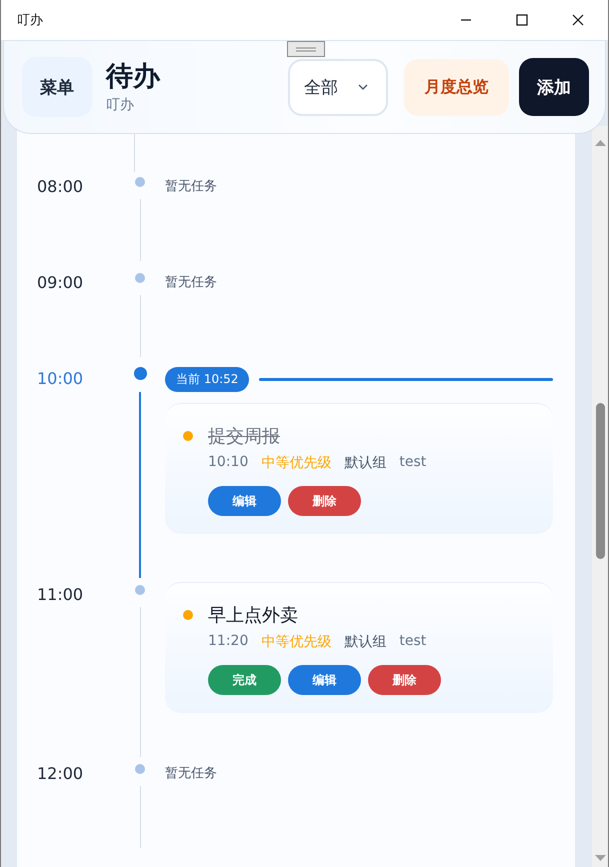 This screenshot has height=867, width=609. What do you see at coordinates (57, 87) in the screenshot?
I see `menu-button: 菜单` at bounding box center [57, 87].